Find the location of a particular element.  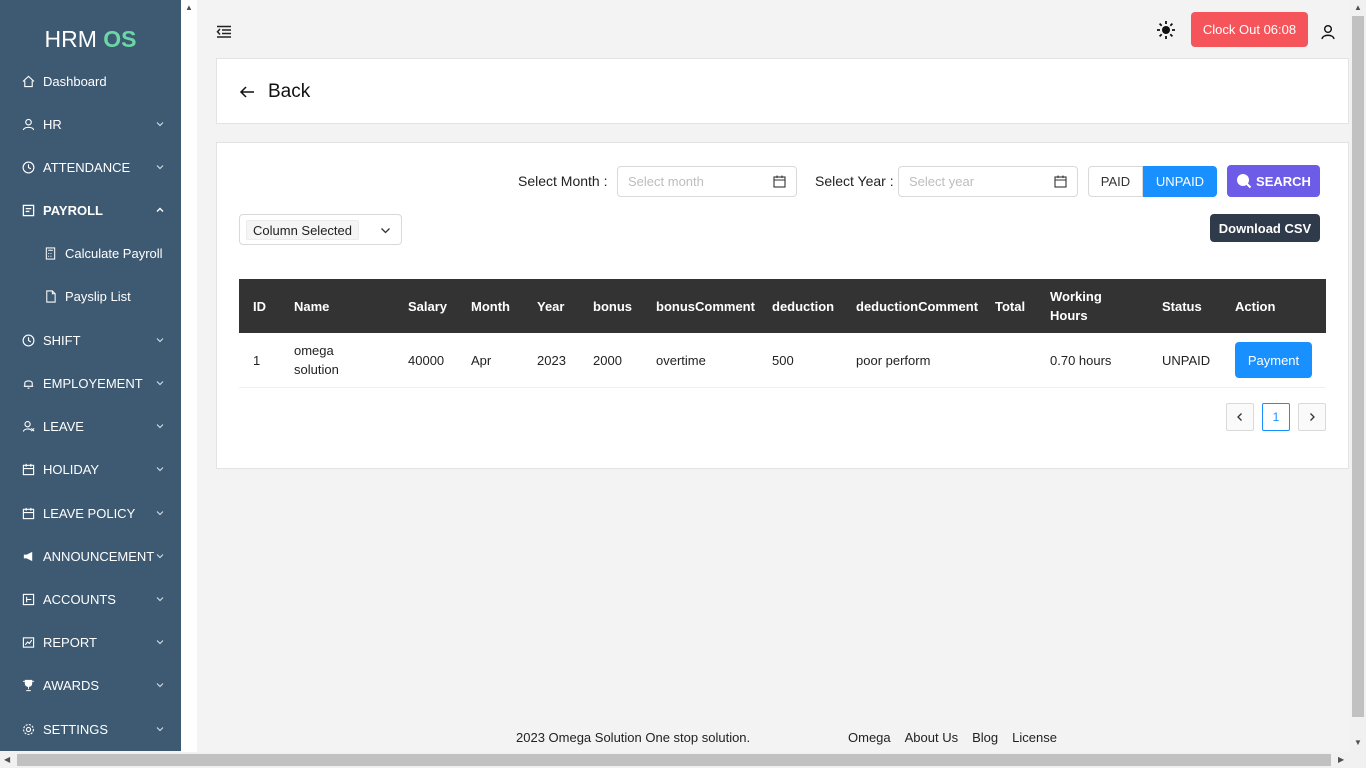

sidebar-item-awards: AWARDS is located at coordinates (90, 685).